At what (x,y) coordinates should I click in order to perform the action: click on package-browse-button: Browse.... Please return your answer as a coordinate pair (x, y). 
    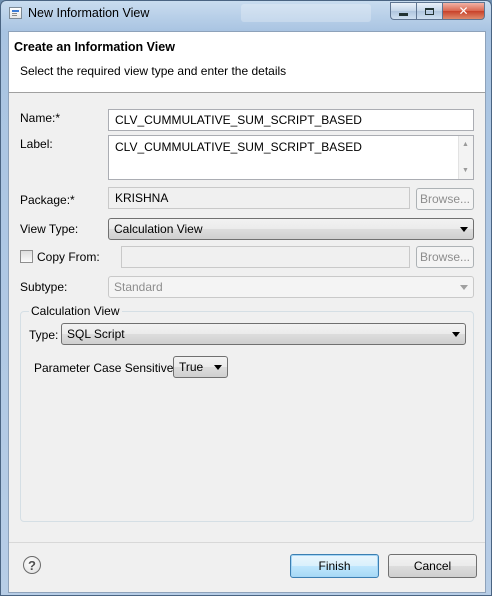
    Looking at the image, I should click on (445, 199).